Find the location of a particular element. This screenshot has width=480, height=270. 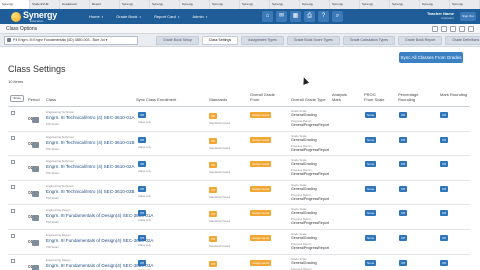

sync-all-classes-button: Sync All Classes From Grades is located at coordinates (431, 57).